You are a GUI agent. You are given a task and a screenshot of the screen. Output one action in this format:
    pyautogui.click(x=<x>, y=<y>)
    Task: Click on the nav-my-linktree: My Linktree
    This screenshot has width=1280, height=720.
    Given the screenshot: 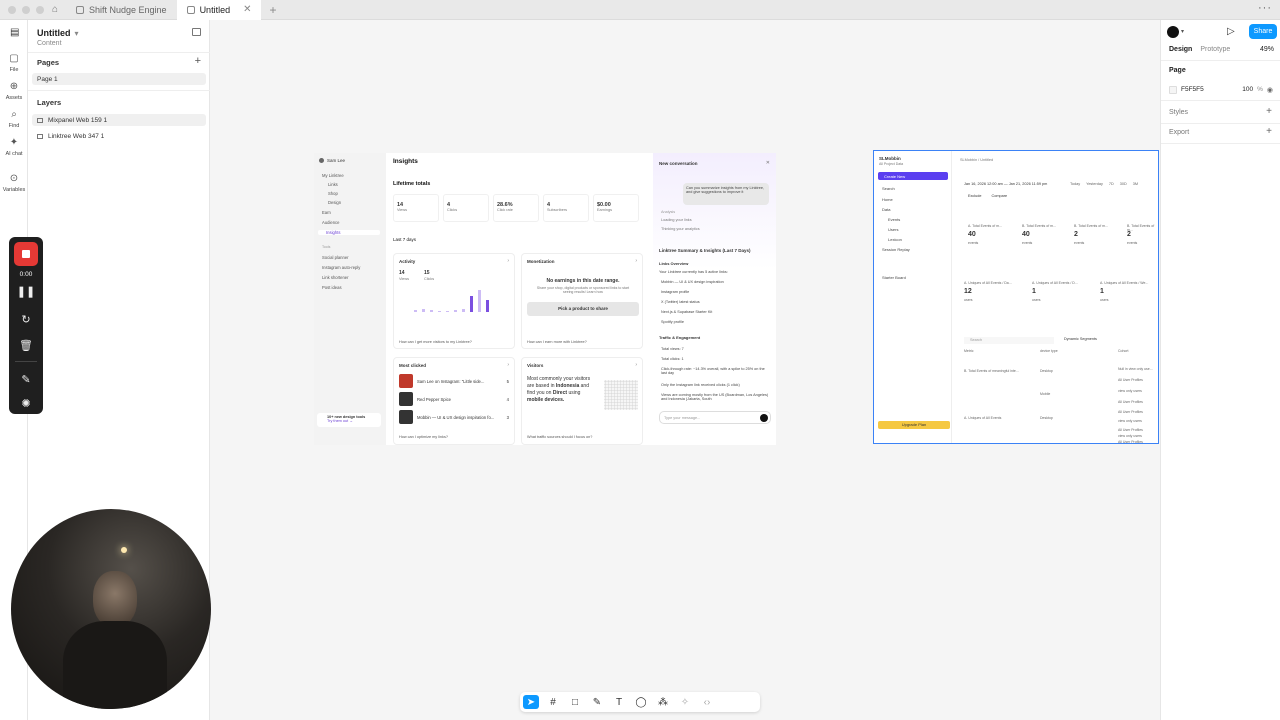 What is the action you would take?
    pyautogui.click(x=333, y=175)
    